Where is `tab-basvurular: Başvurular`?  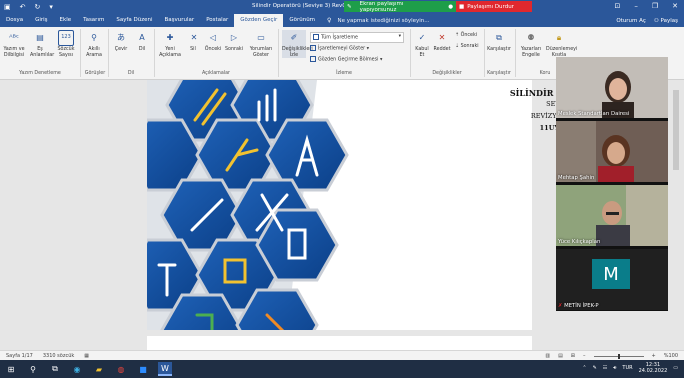
tab-basvurular: Başvurular is located at coordinates (180, 20).